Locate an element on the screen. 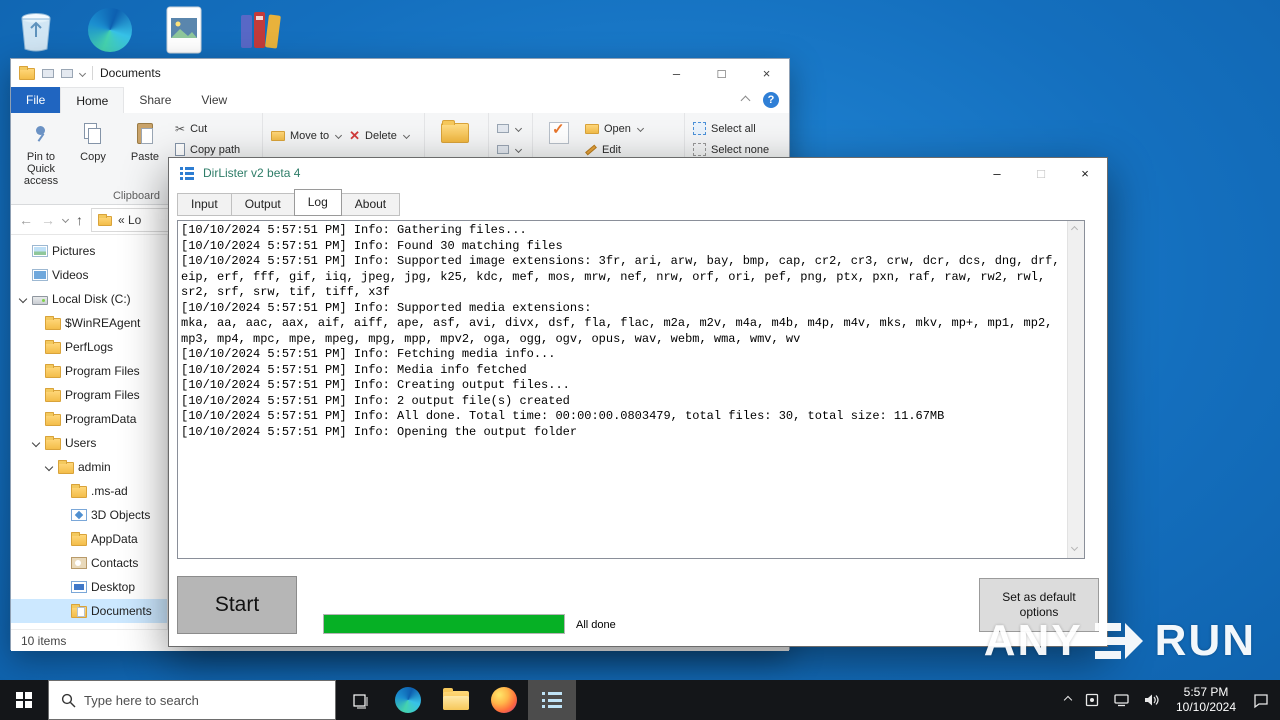 The image size is (1280, 720). desktopicon-icon is located at coordinates (79, 587).